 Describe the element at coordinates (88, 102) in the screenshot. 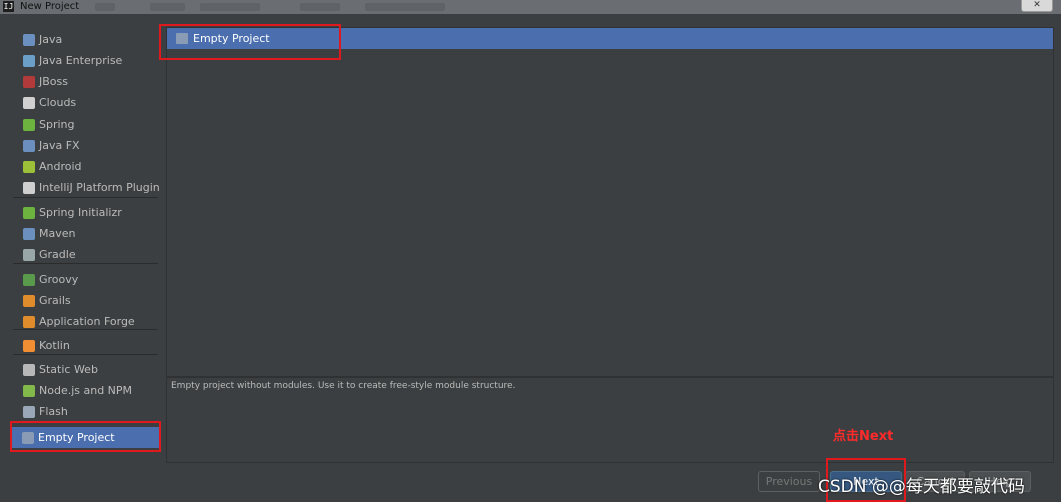

I see `sidebar-item-clouds: Clouds` at that location.